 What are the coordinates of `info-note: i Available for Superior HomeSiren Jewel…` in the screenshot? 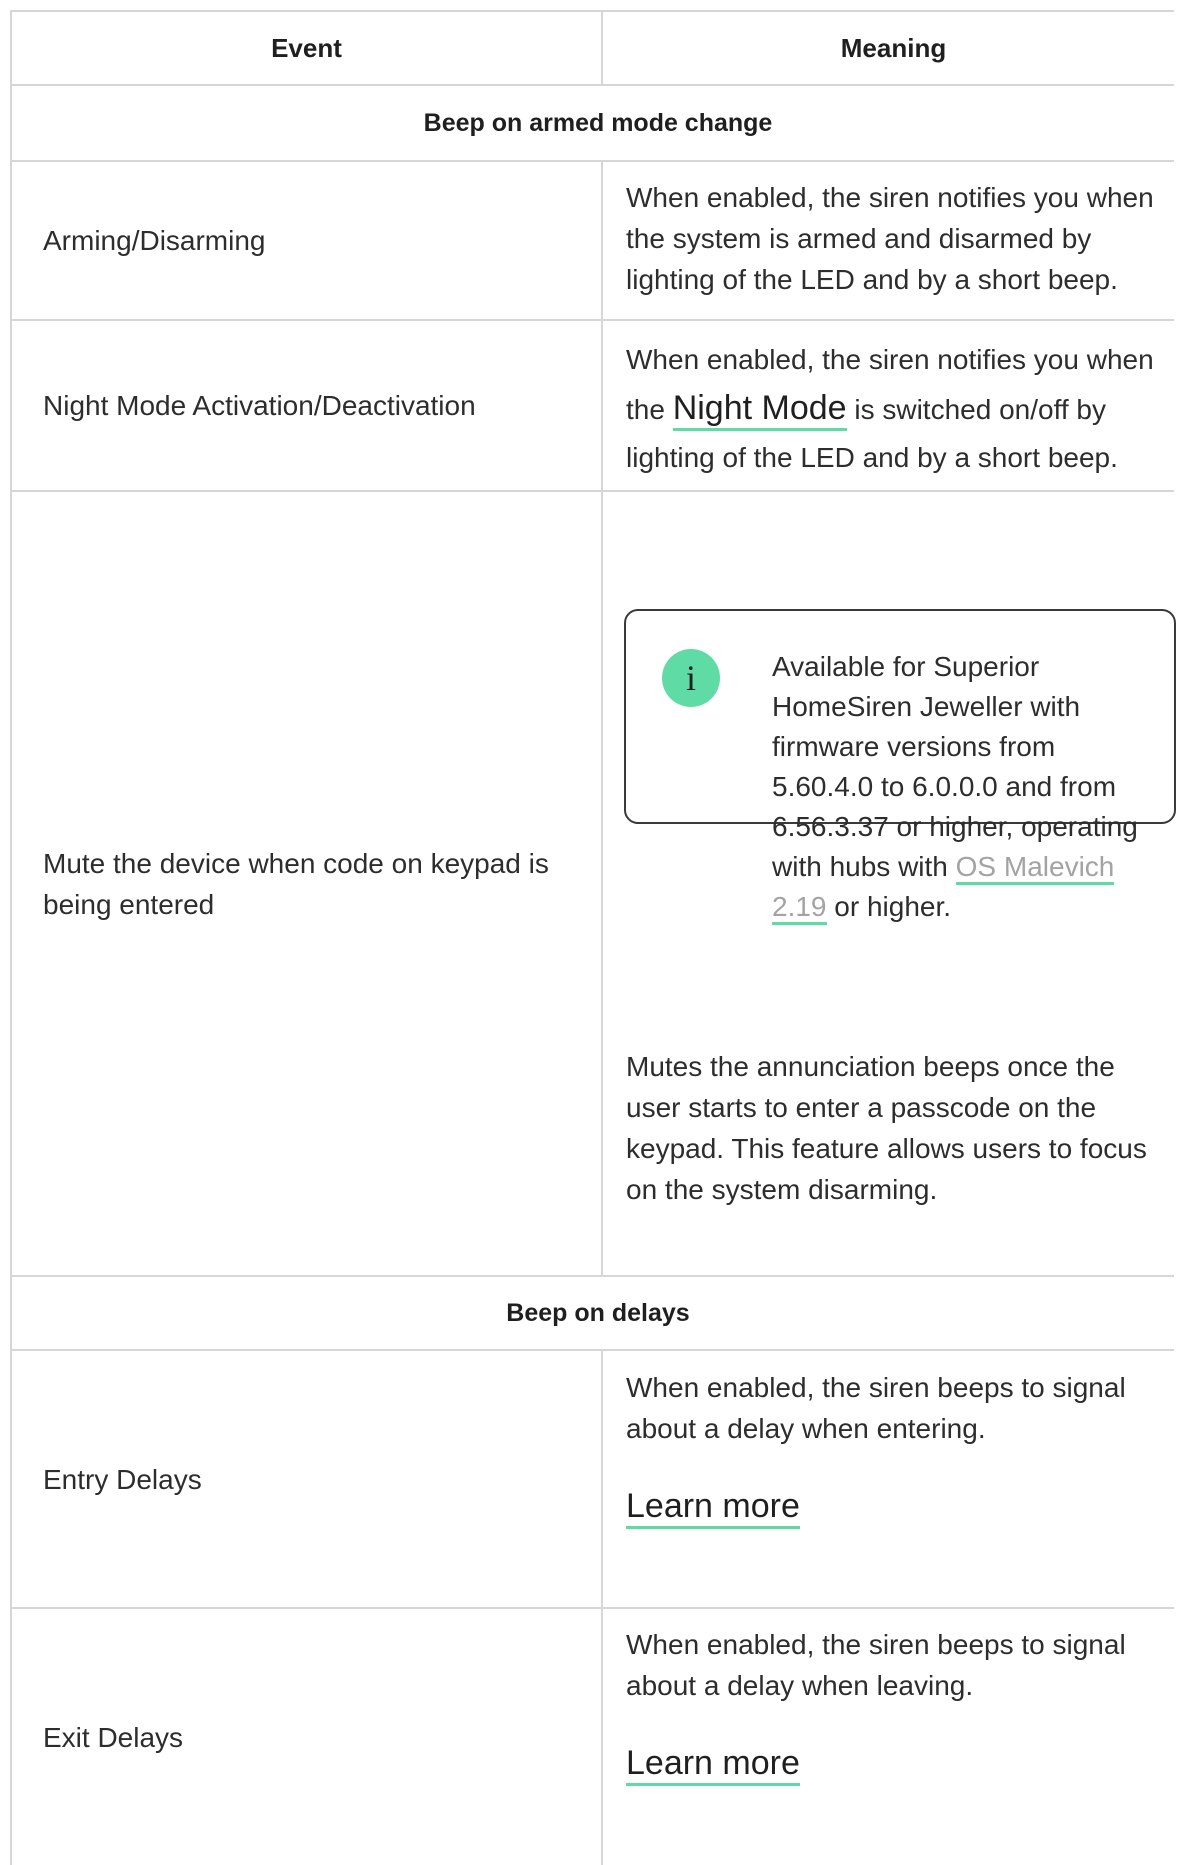 It's located at (900, 767).